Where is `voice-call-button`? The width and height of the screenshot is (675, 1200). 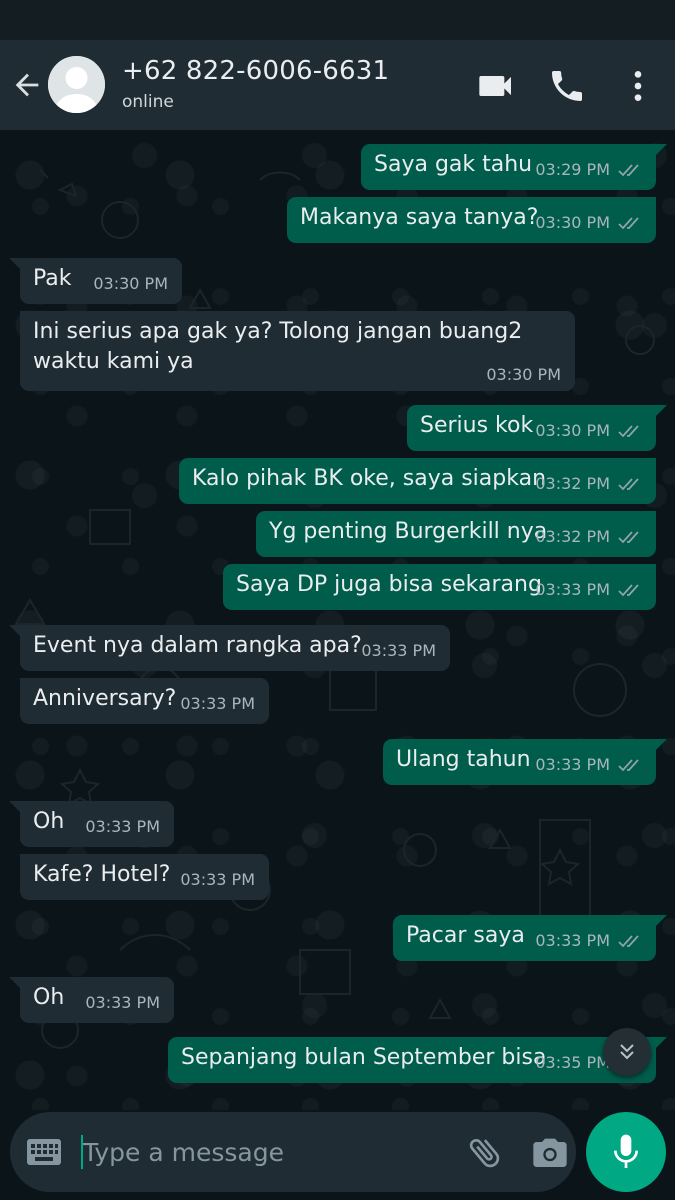
voice-call-button is located at coordinates (567, 86).